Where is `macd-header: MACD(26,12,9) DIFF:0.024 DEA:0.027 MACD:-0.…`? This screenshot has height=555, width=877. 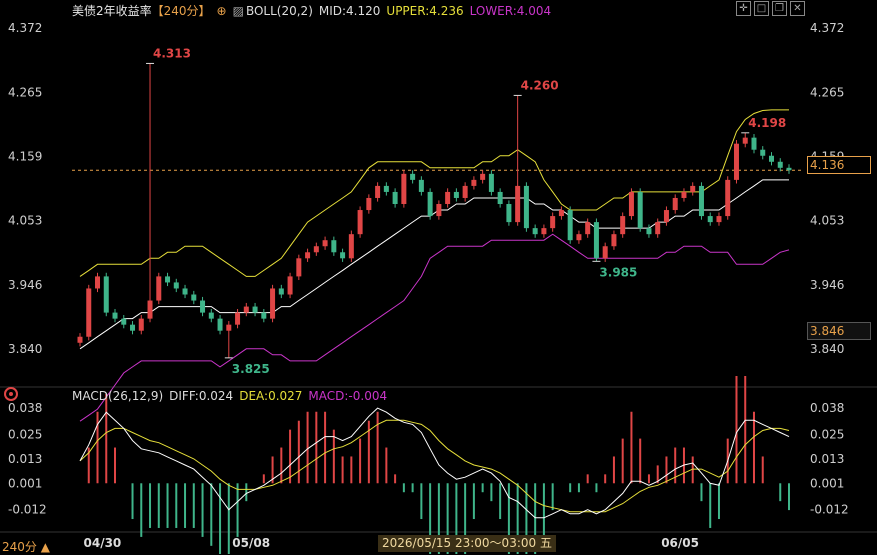 macd-header: MACD(26,12,9) DIFF:0.024 DEA:0.027 MACD:-0.… is located at coordinates (232, 396).